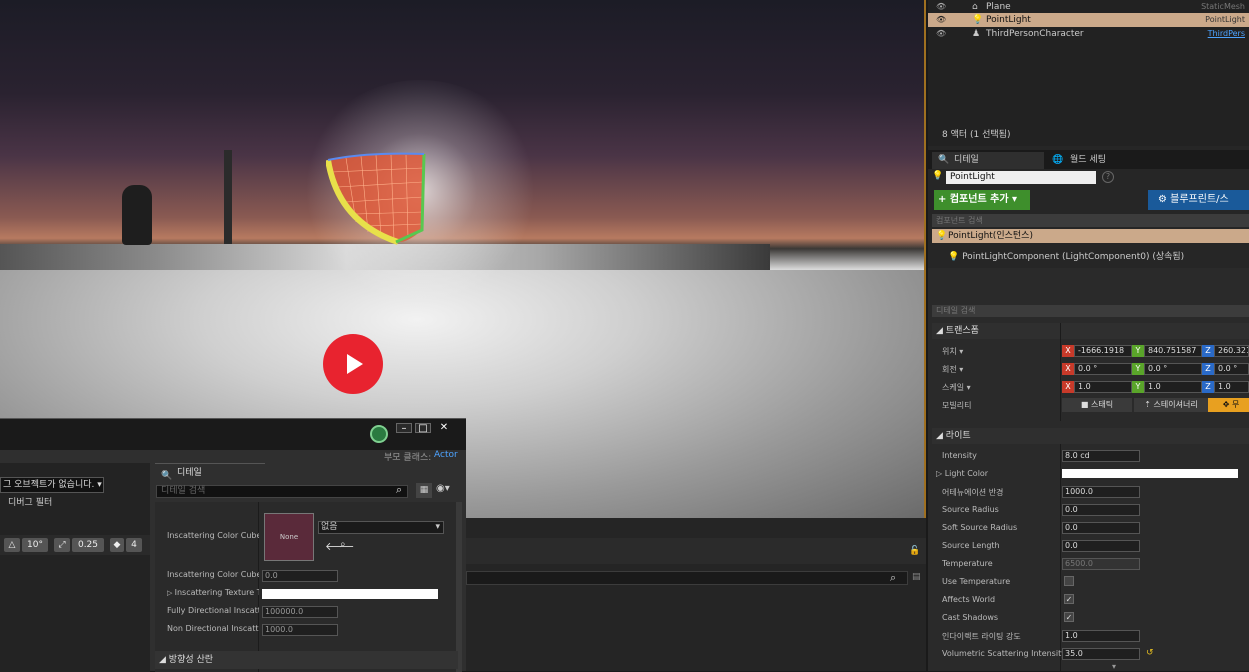 The image size is (1249, 672). I want to click on mobility-stationary: ⇡ 스테이셔너리, so click(1171, 405).